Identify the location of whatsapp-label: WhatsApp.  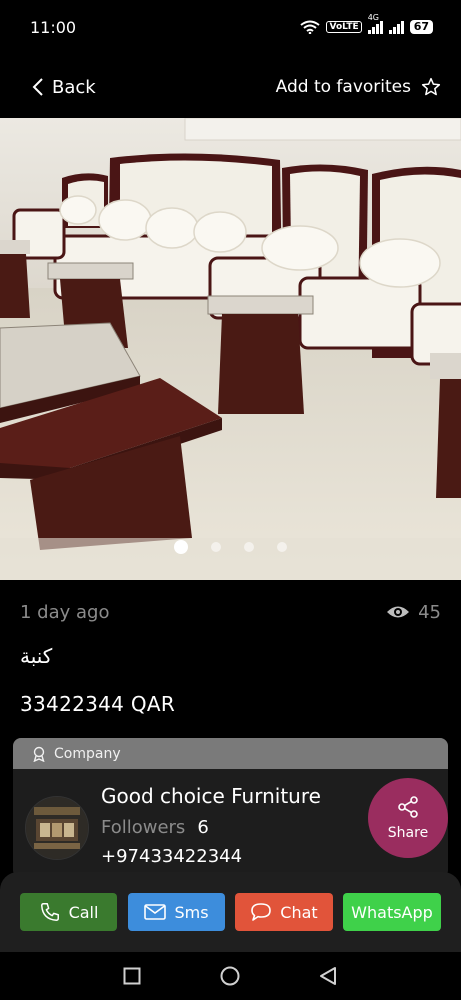
(392, 912).